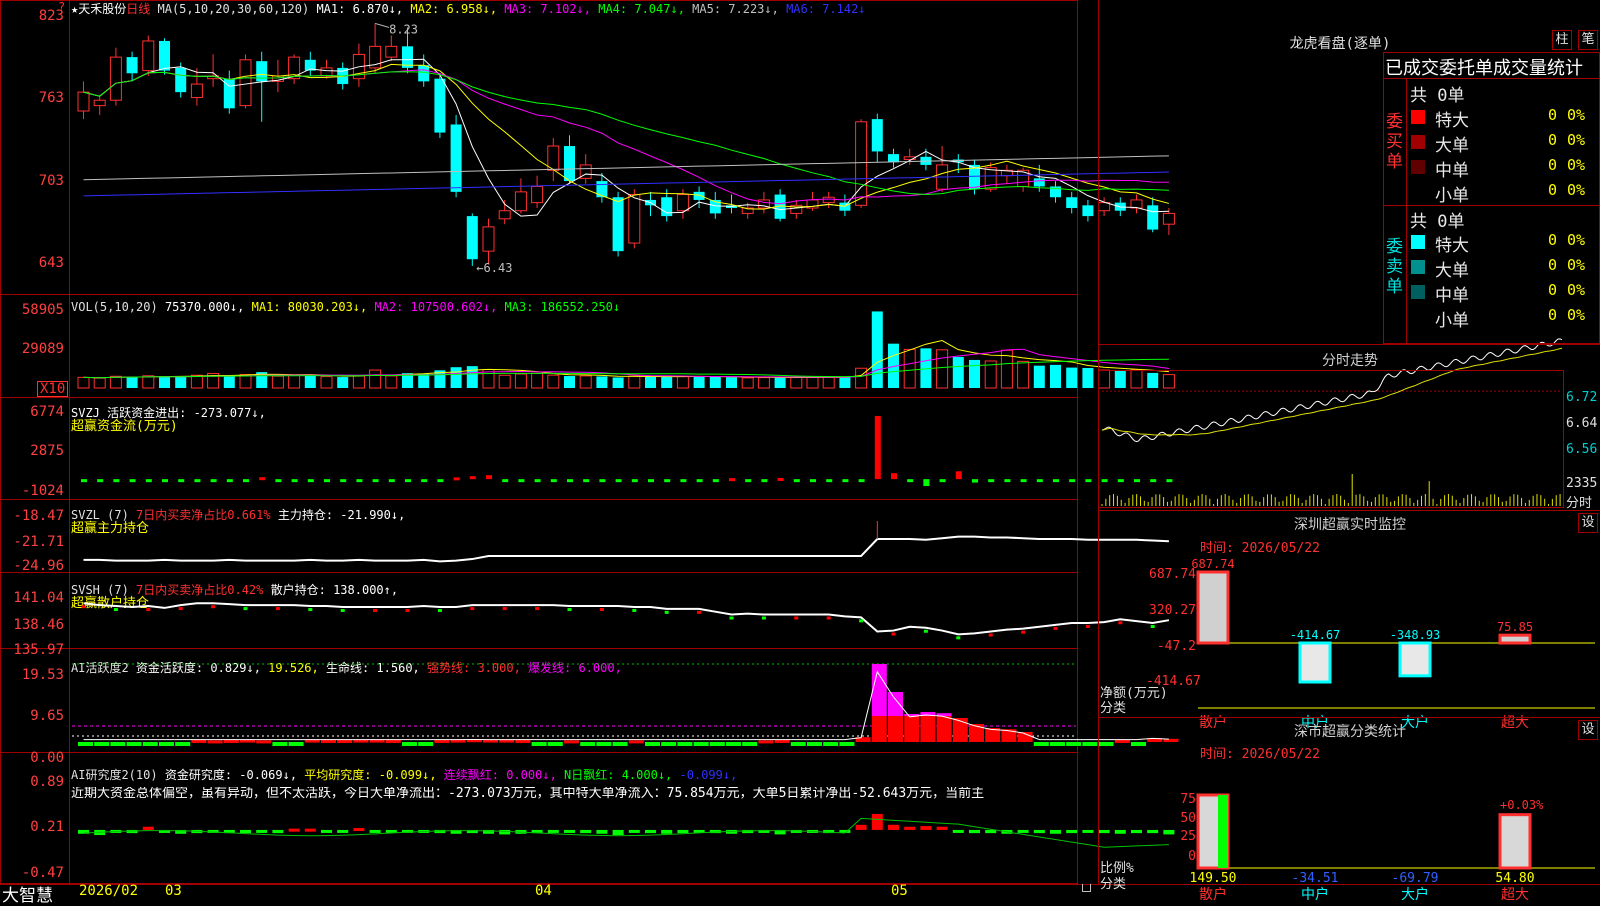  Describe the element at coordinates (1502, 168) in the screenshot. I see `buy-row-medium: 中单 0 0%` at that location.